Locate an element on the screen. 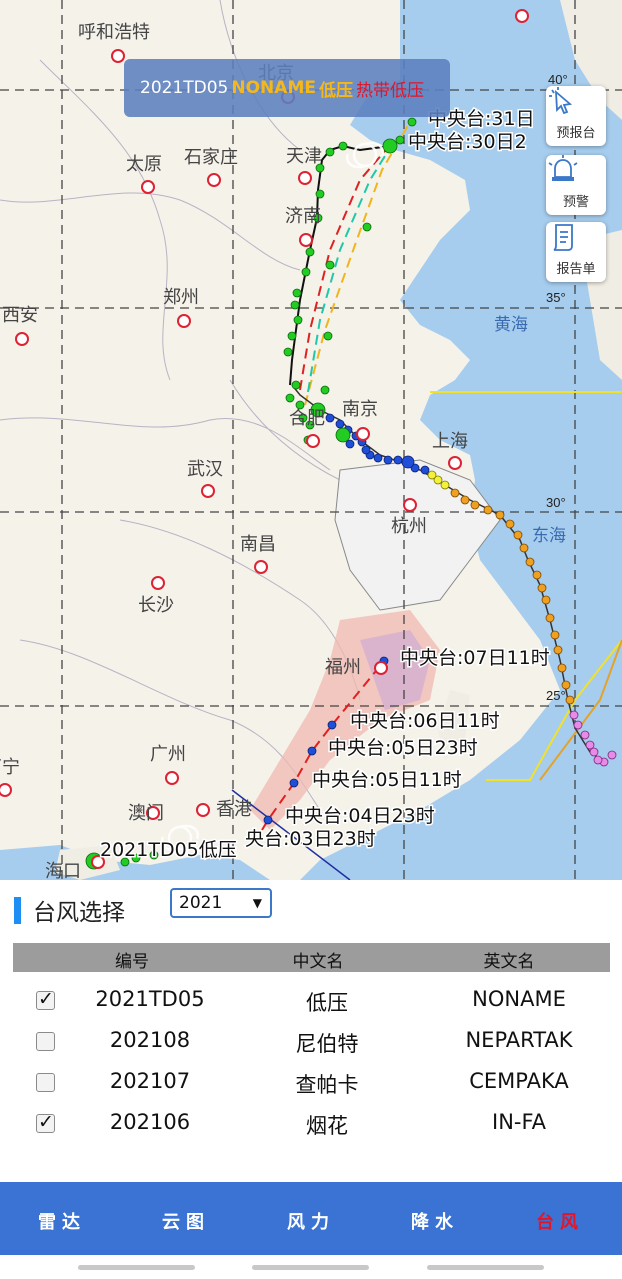 The width and height of the screenshot is (622, 1279). city-label: 天津 is located at coordinates (304, 156).